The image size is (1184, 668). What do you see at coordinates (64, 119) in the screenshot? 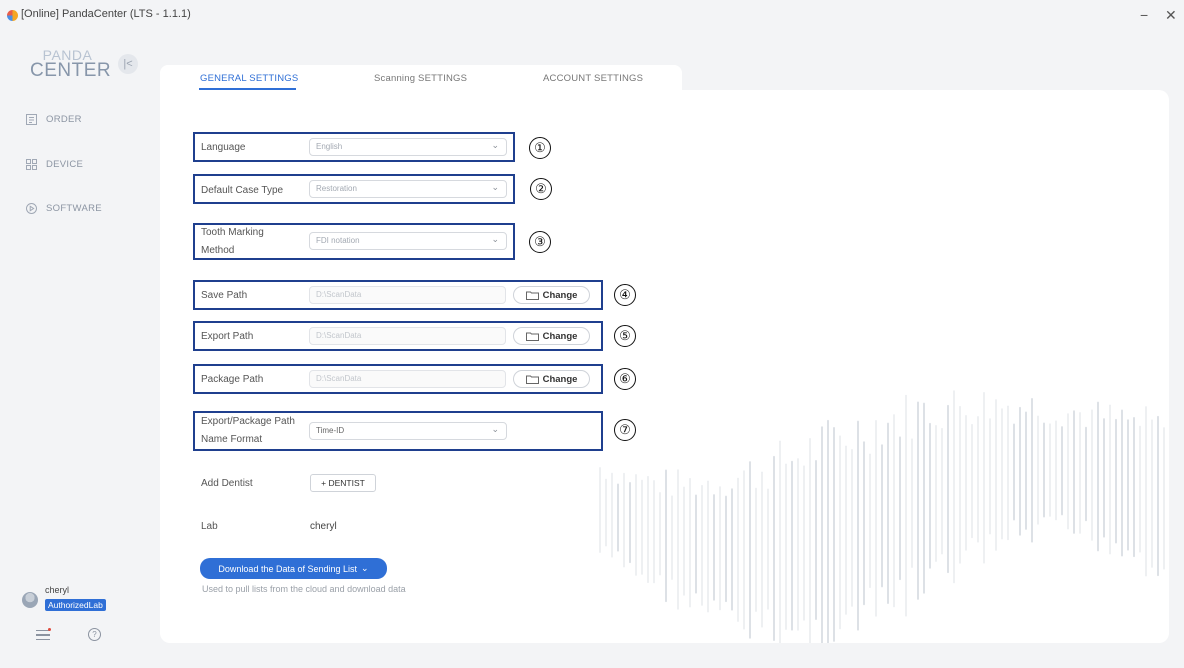
I see `sidebar-item-label: ORDER` at bounding box center [64, 119].